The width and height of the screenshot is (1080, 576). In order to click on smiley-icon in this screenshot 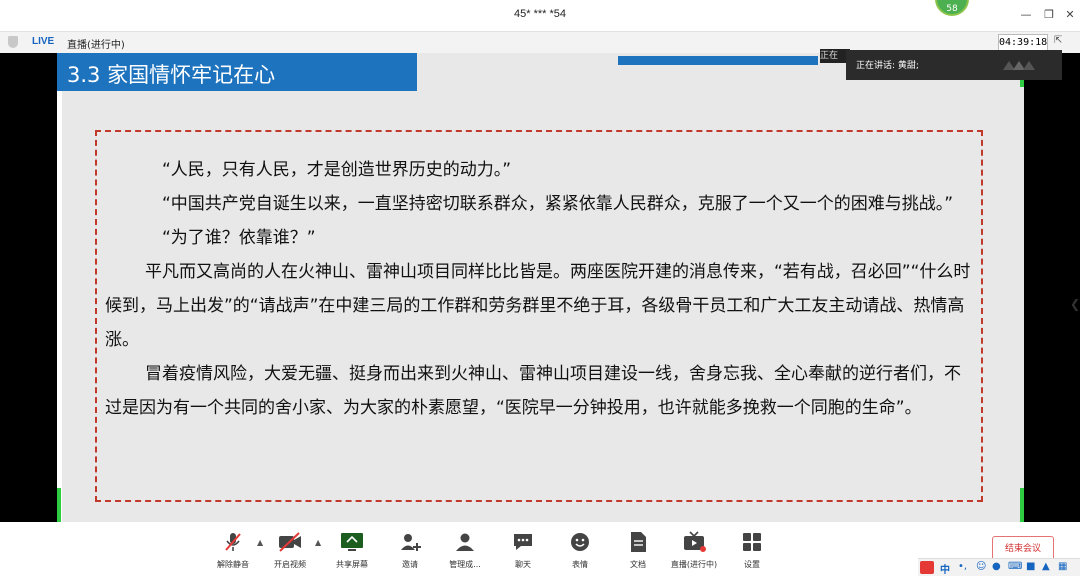, I will do `click(580, 542)`.